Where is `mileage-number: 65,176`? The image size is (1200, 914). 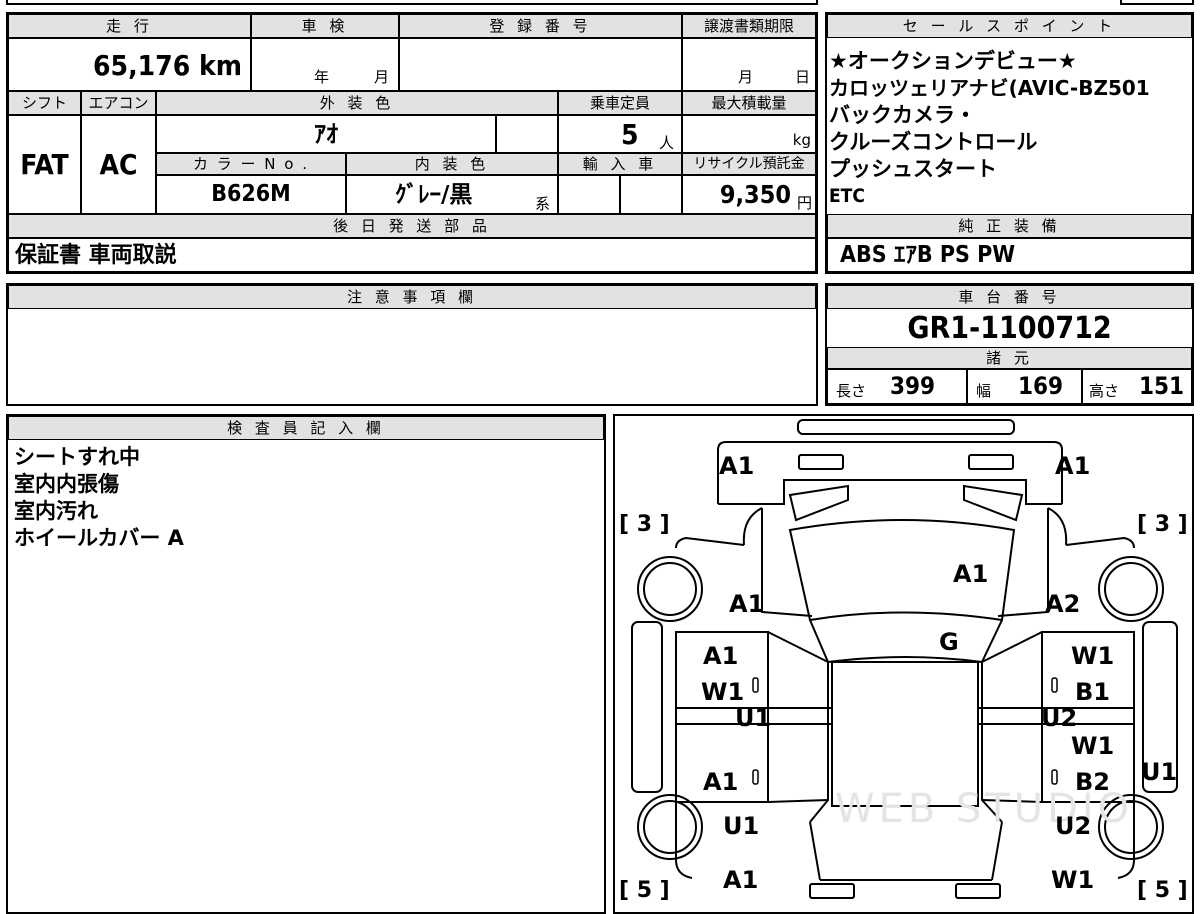
mileage-number: 65,176 is located at coordinates (142, 65).